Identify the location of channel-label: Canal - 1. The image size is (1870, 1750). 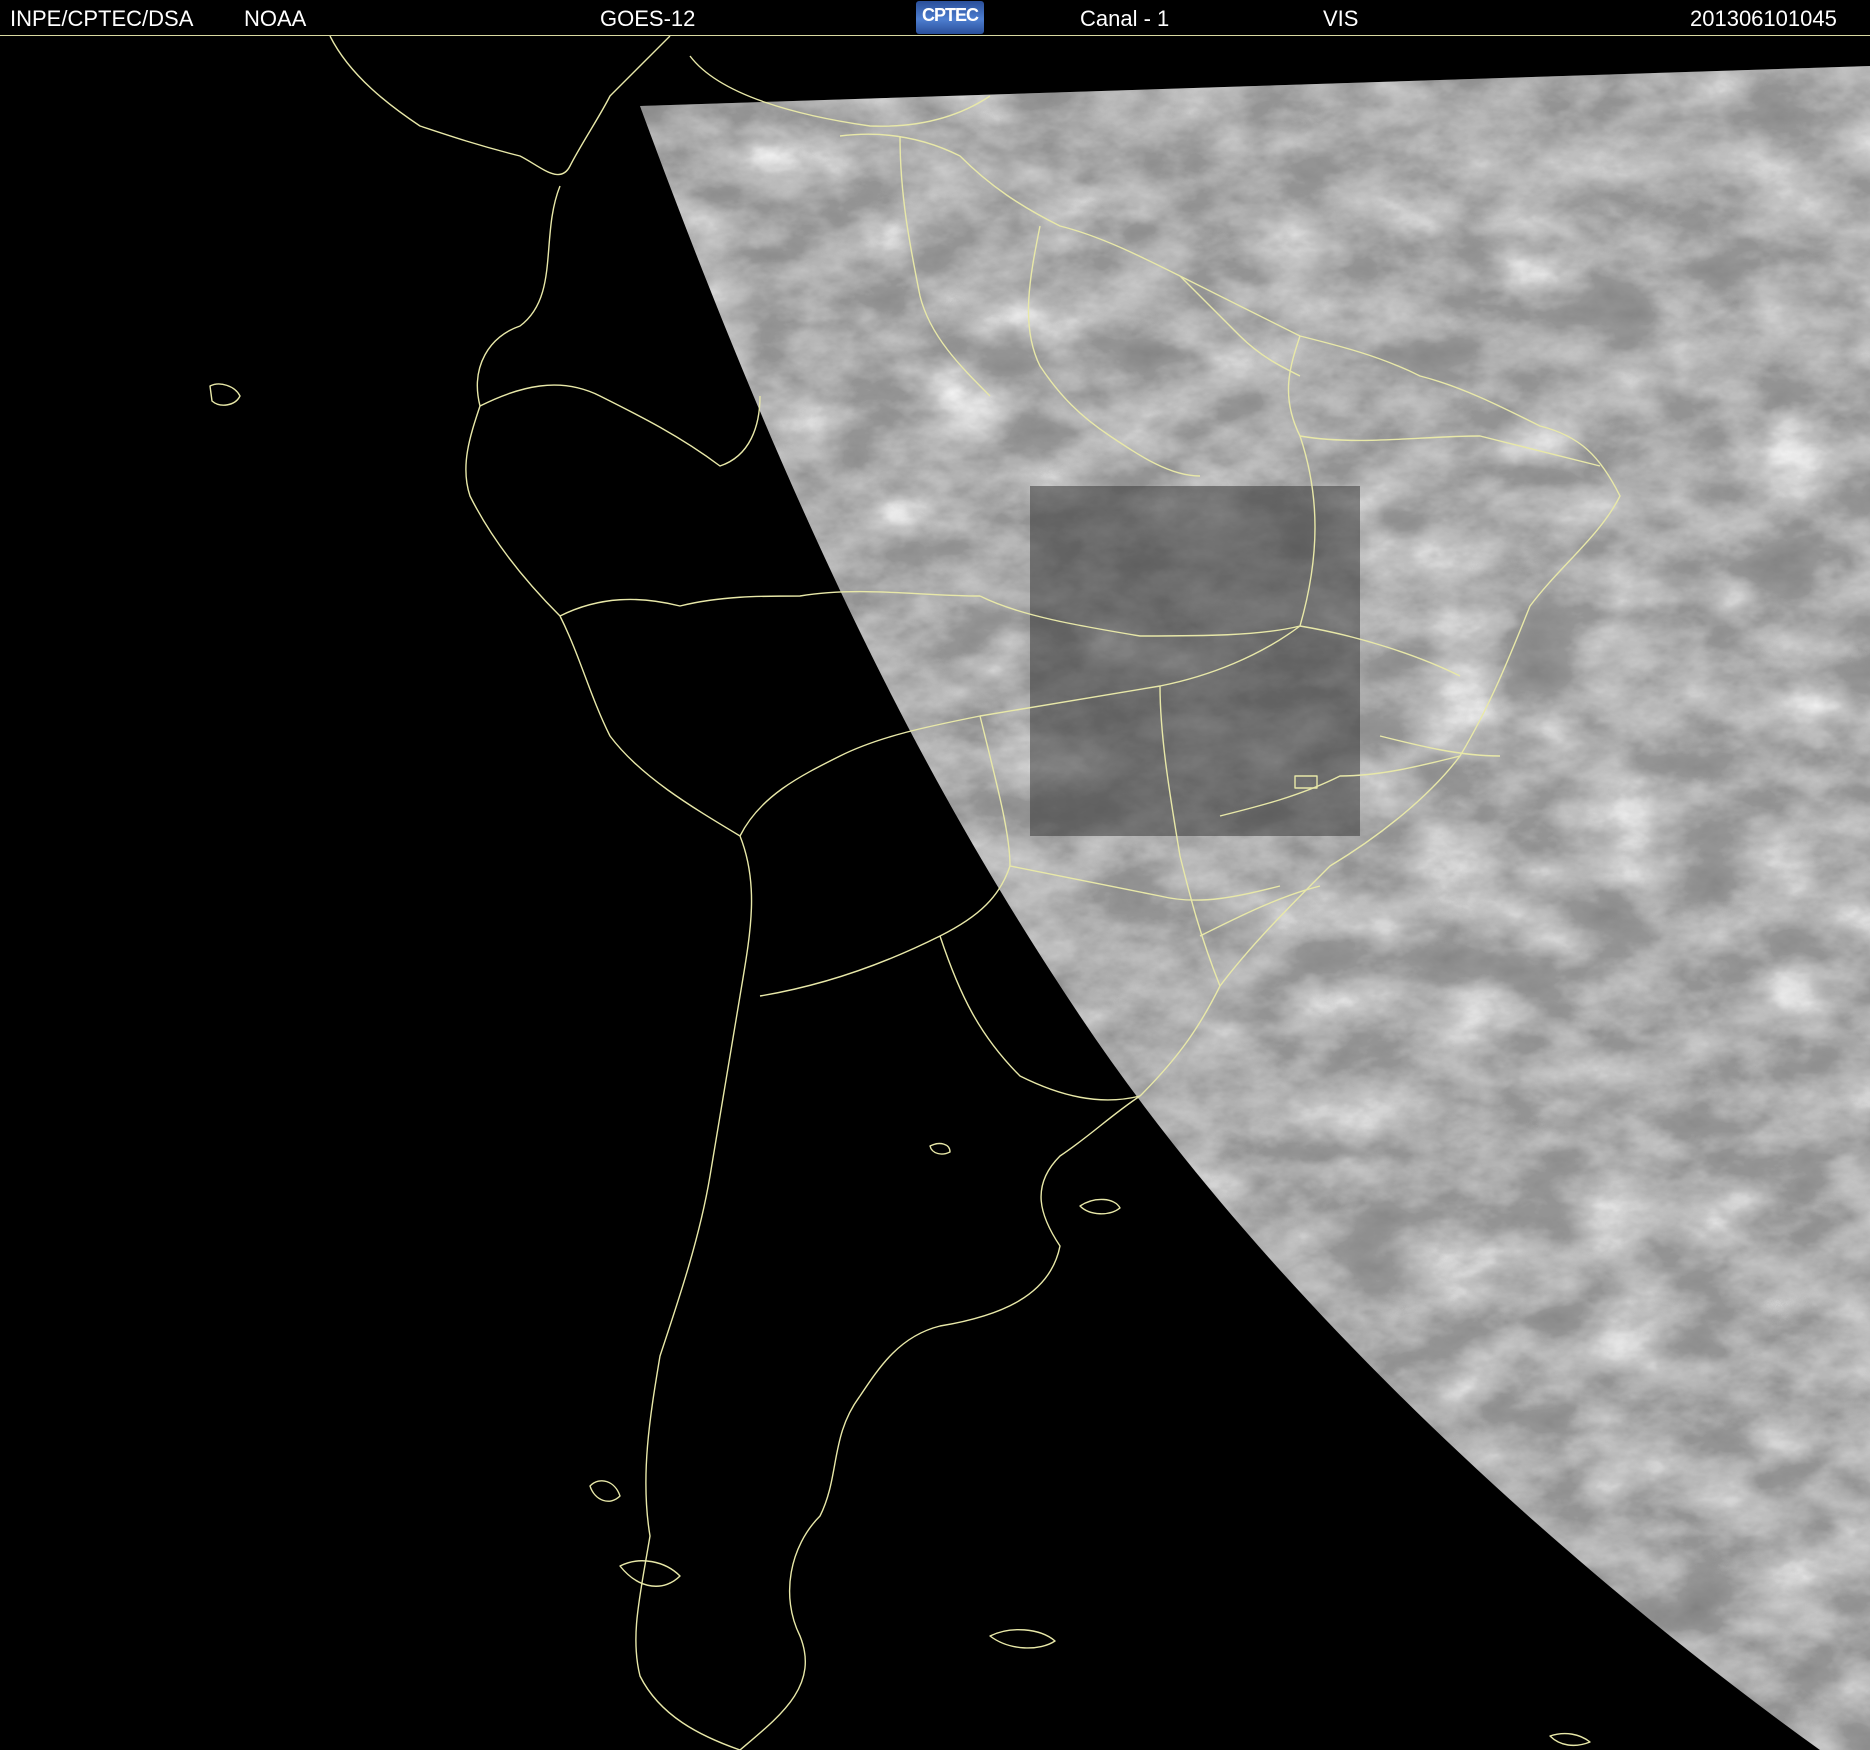
(1125, 18).